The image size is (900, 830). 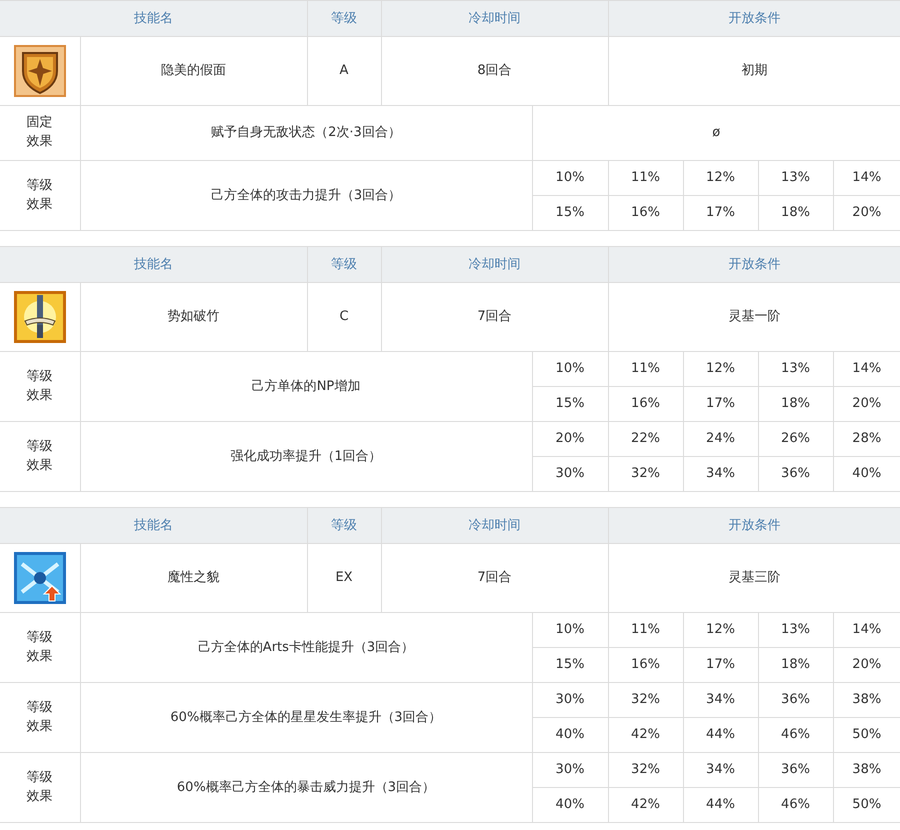 What do you see at coordinates (754, 578) in the screenshot?
I see `unlock-condition: 灵基三阶` at bounding box center [754, 578].